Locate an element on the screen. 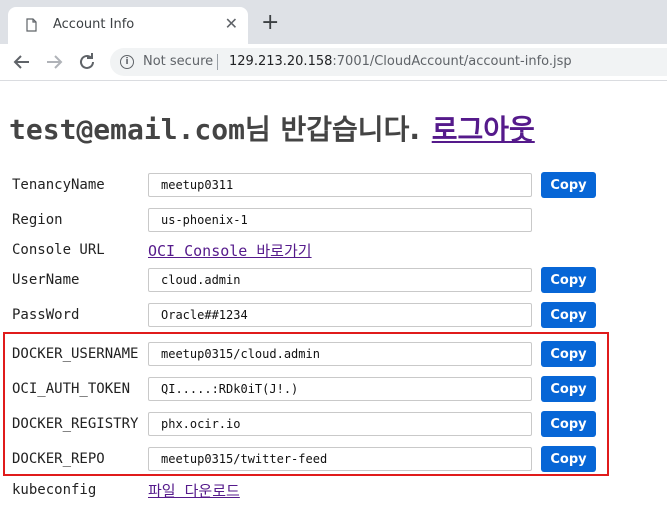 The height and width of the screenshot is (514, 667). divider is located at coordinates (217, 62).